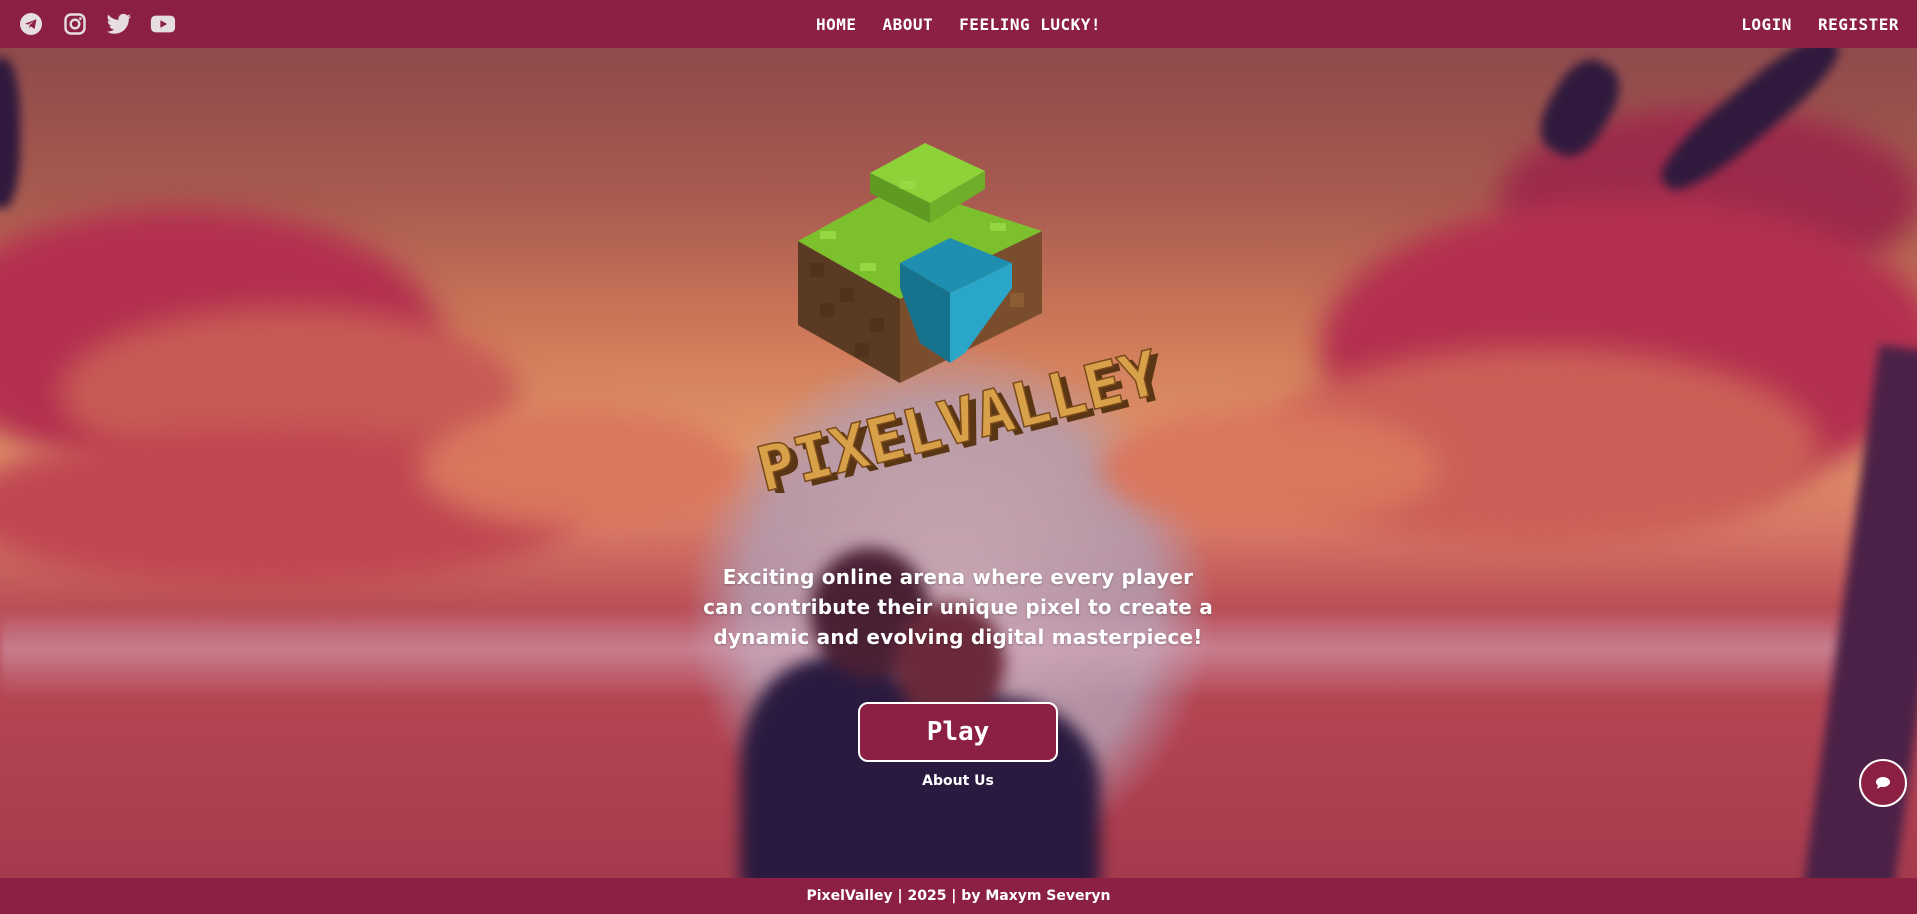 This screenshot has height=914, width=1917. I want to click on nav-home: HOME, so click(836, 24).